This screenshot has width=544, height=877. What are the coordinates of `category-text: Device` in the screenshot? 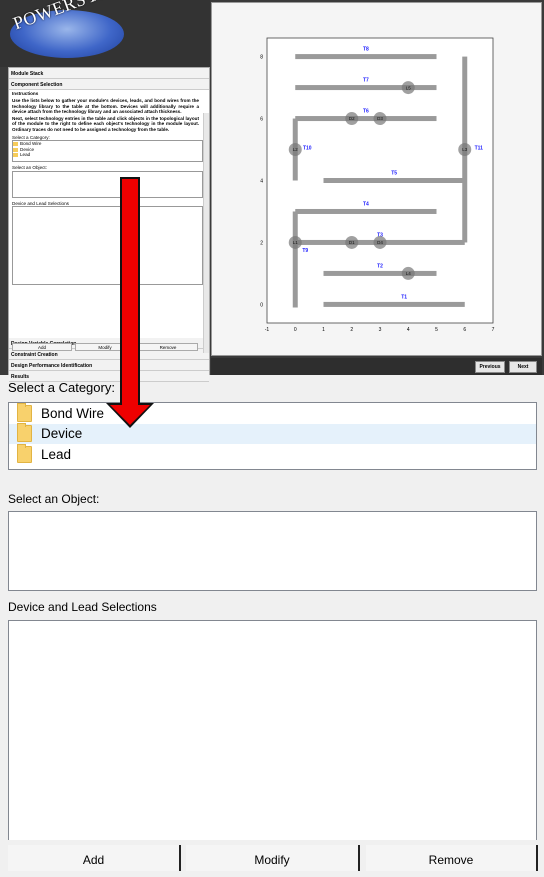 It's located at (62, 434).